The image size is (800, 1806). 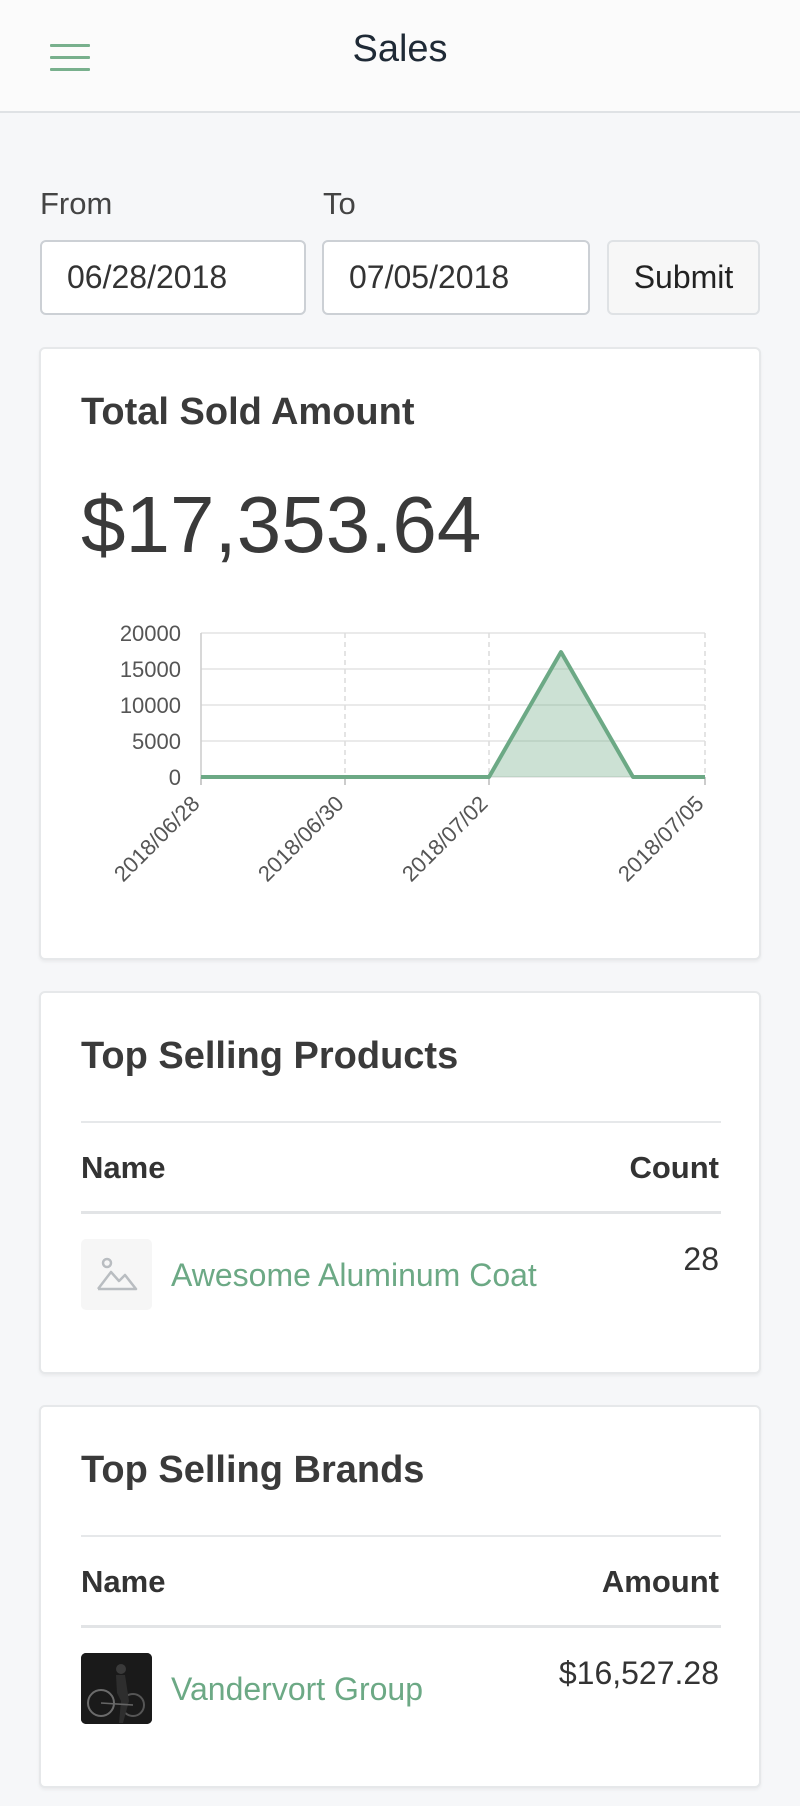 I want to click on from-label: From, so click(x=76, y=203).